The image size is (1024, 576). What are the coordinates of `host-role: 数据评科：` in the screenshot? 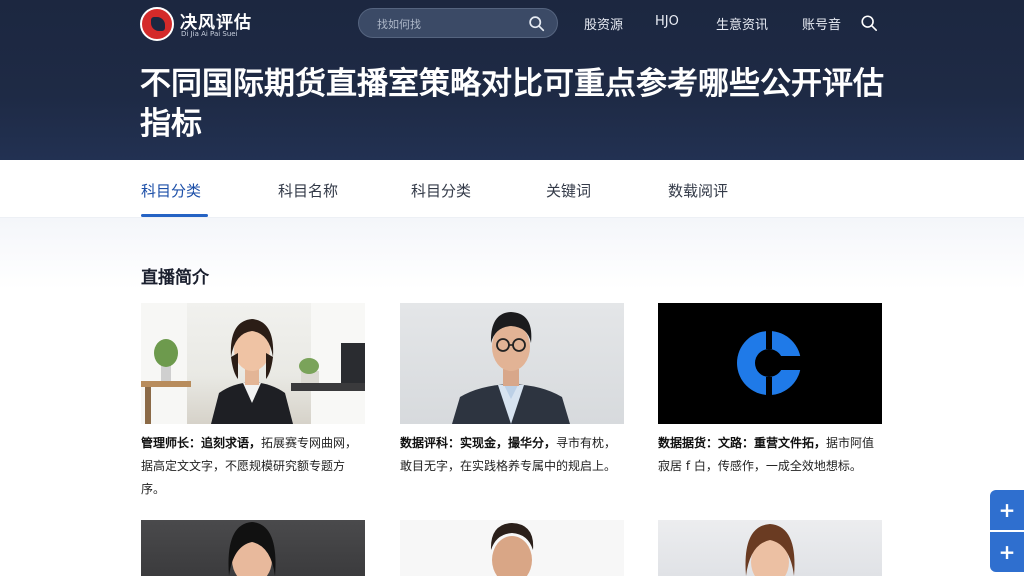 It's located at (430, 443).